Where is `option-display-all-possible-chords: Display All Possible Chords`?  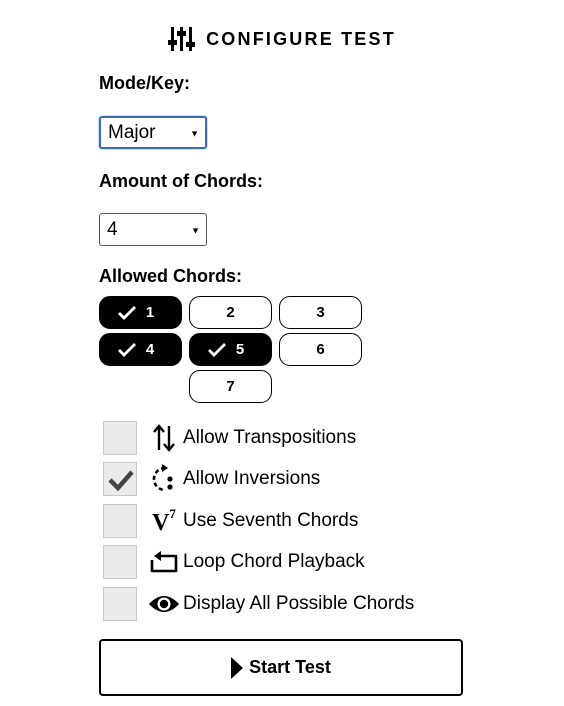
option-display-all-possible-chords: Display All Possible Chords is located at coordinates (258, 604).